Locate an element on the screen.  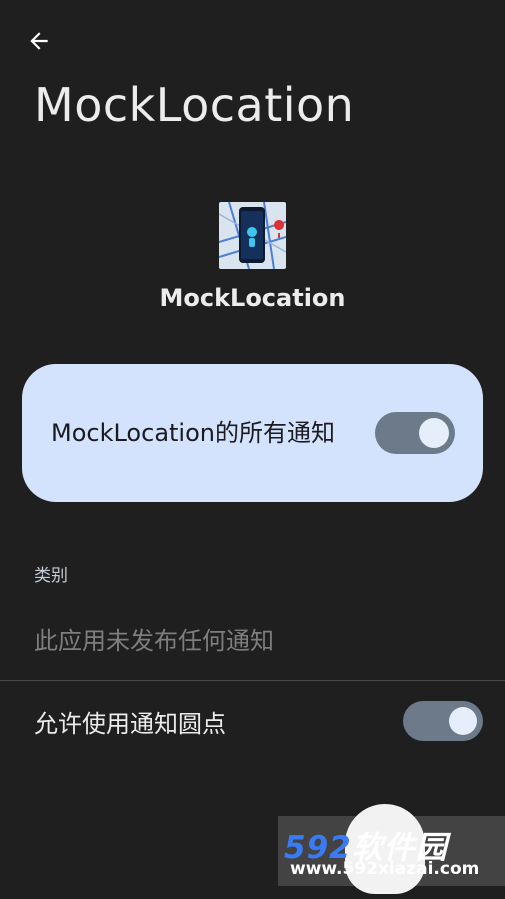
page-title: MockLocation is located at coordinates (194, 105).